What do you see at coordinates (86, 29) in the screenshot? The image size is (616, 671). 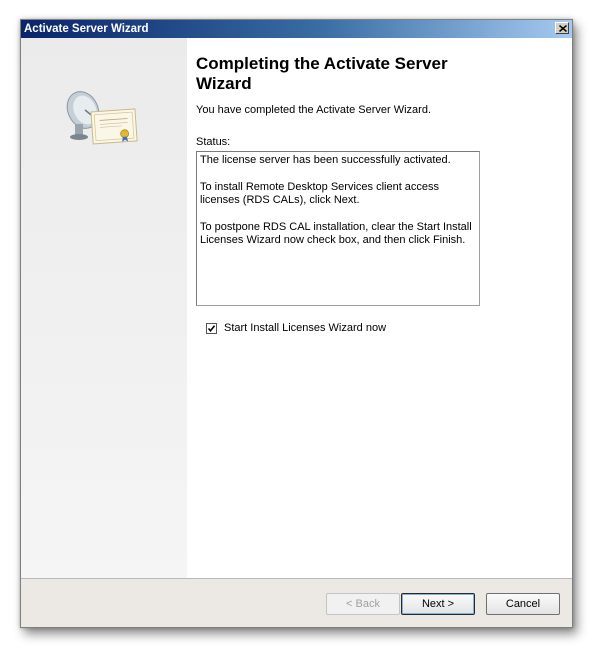 I see `window-title: Activate Server Wizard` at bounding box center [86, 29].